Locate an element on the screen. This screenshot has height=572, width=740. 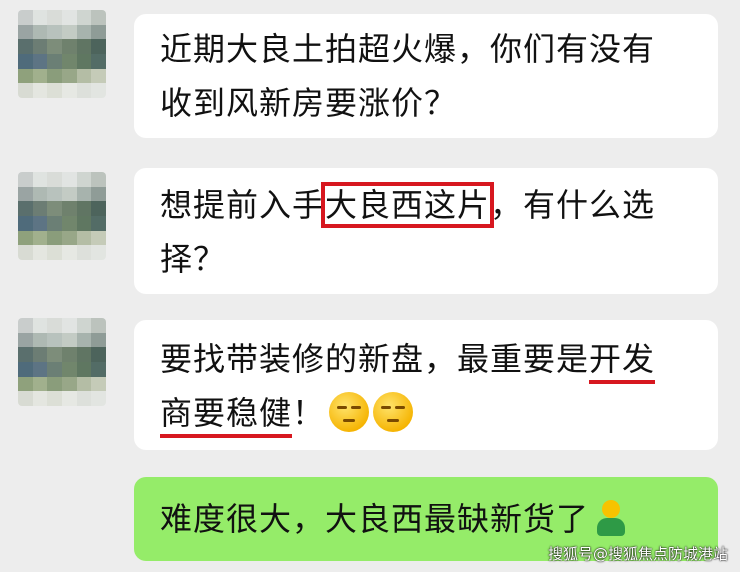
message-line: 收到风新房要涨价？ is located at coordinates (309, 103).